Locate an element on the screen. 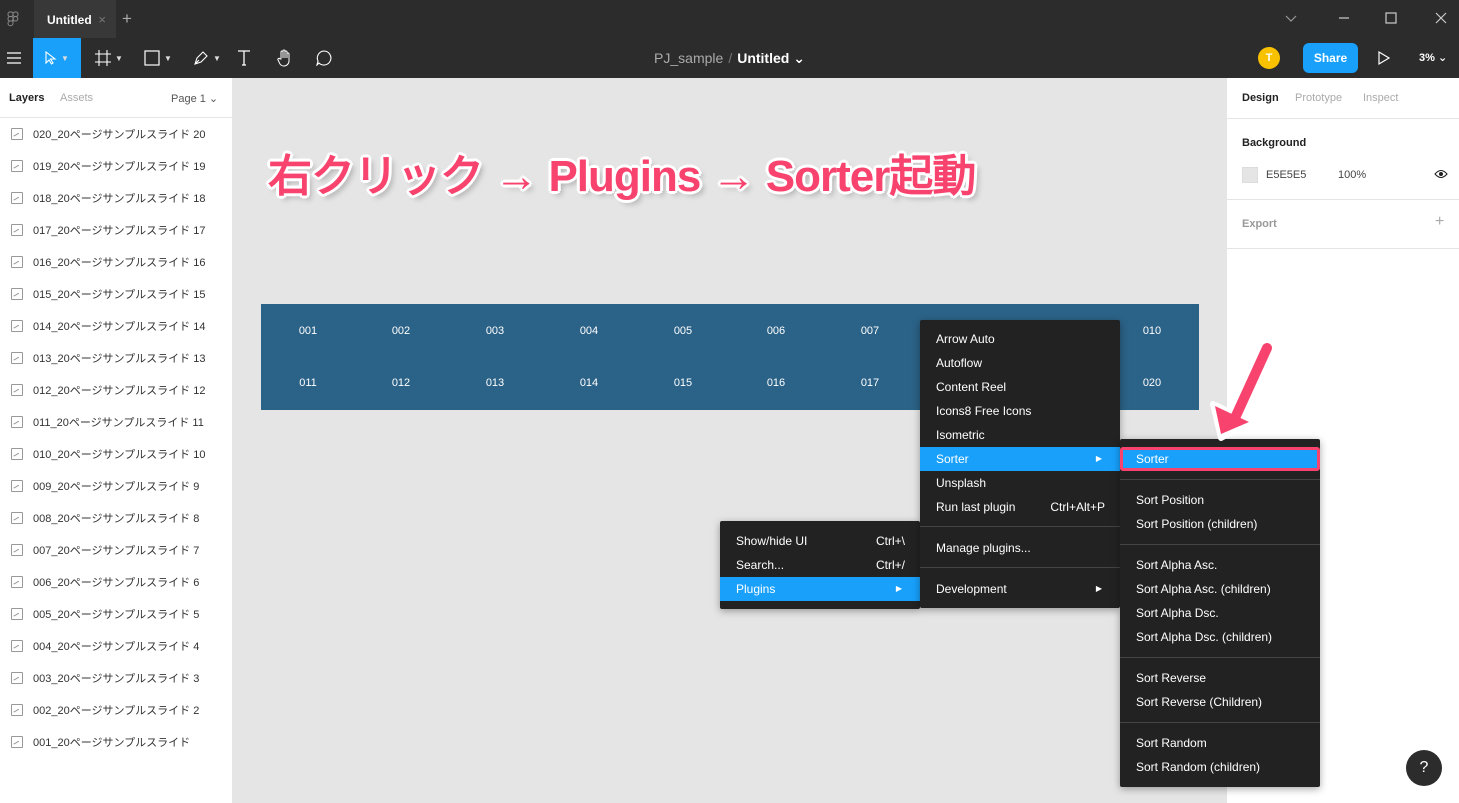 Image resolution: width=1459 pixels, height=803 pixels. layer-item: 019_20ページサンプルスライド 19 is located at coordinates (116, 166).